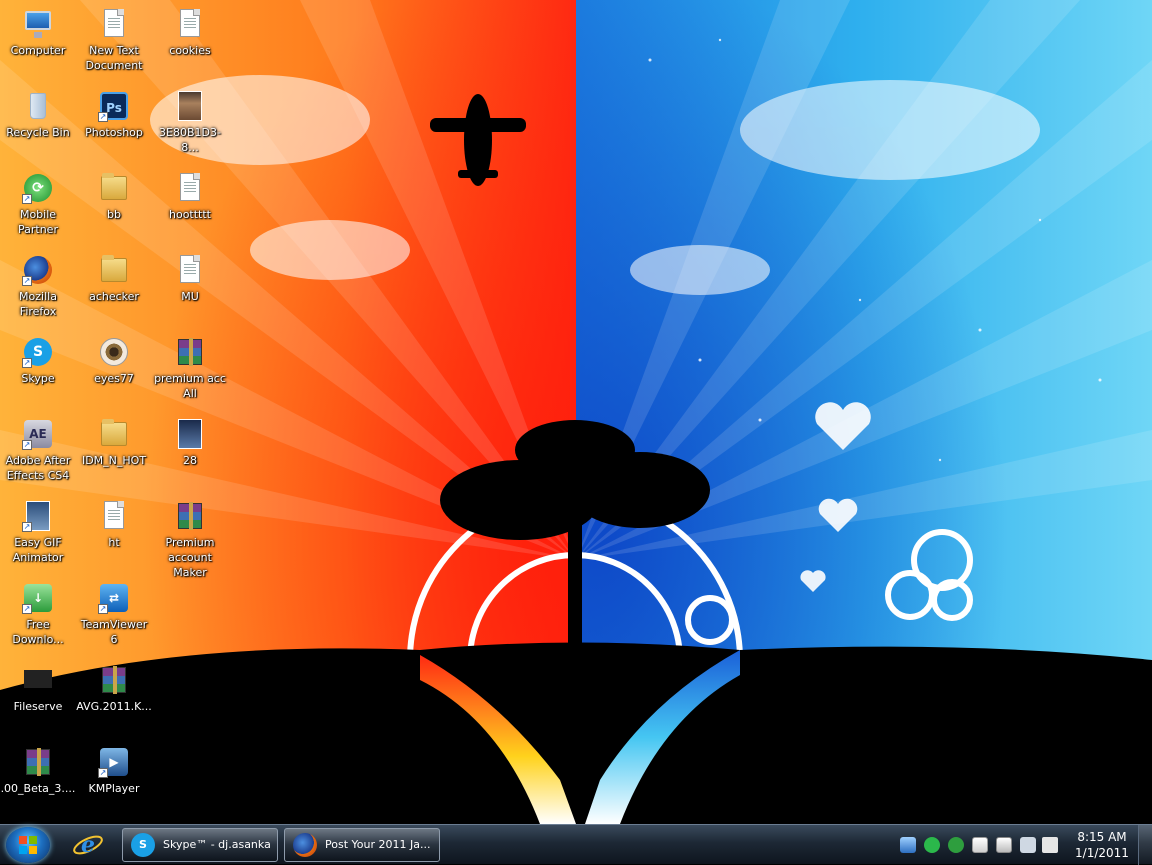  I want to click on kmplayer-icon: ▶ ↗, so click(114, 762).